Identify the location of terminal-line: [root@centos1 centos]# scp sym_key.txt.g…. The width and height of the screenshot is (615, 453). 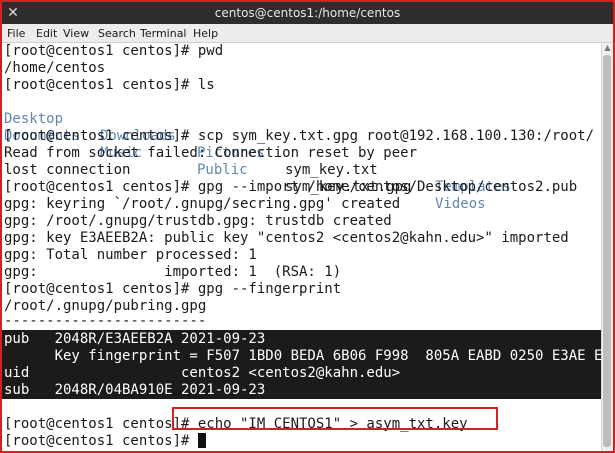
(299, 136).